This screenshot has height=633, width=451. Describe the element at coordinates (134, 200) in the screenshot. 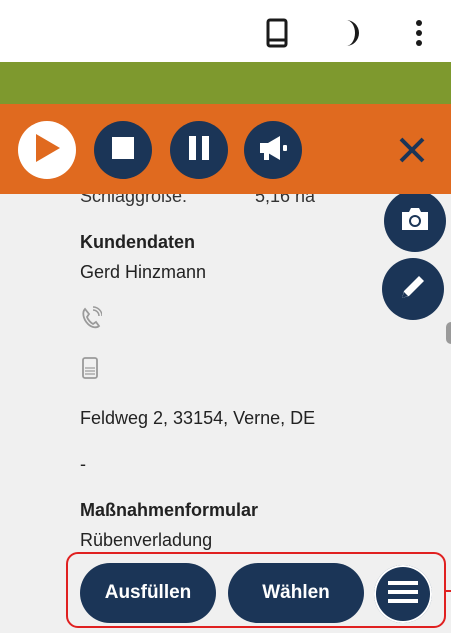

I see `field-size-label: Schlaggröße:` at that location.